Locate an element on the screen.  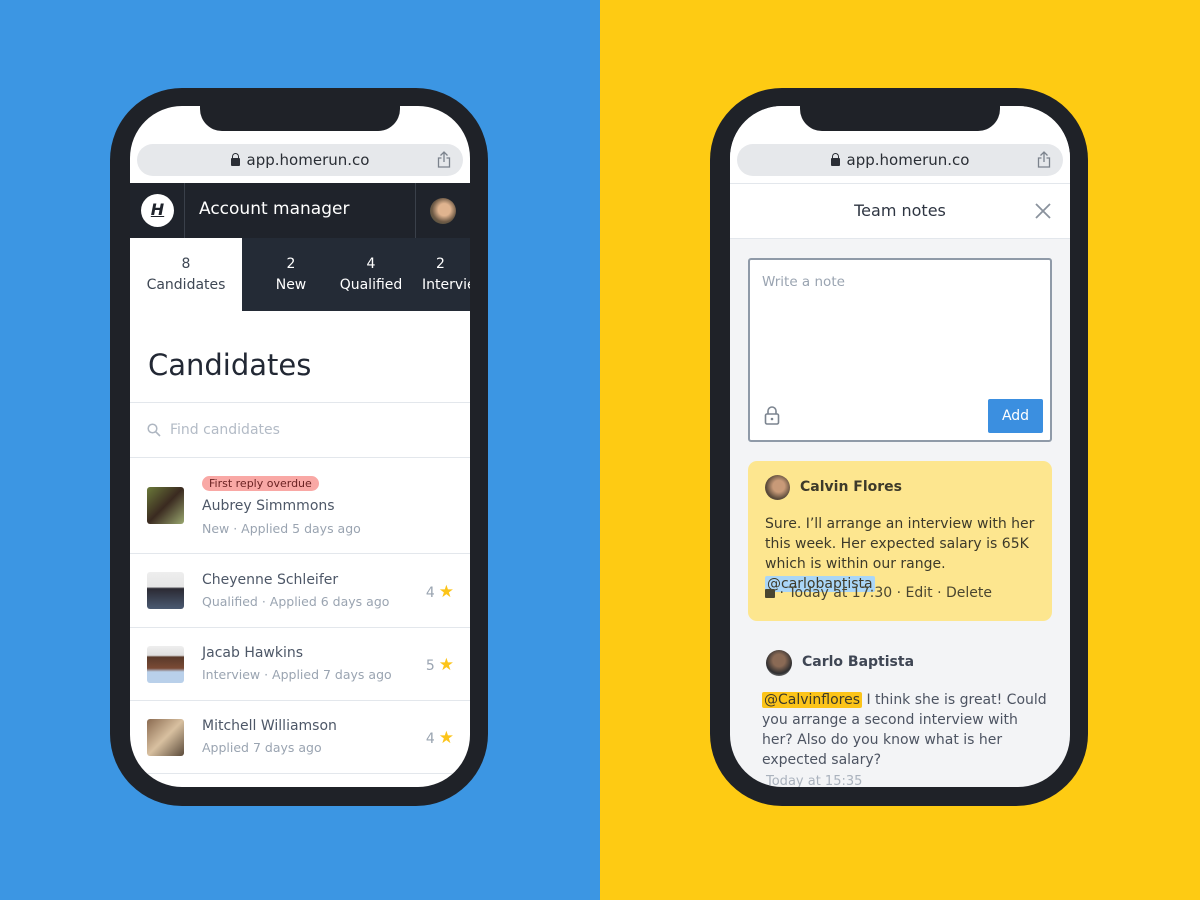
candidate-rating: 5 ★ is located at coordinates (439, 665).